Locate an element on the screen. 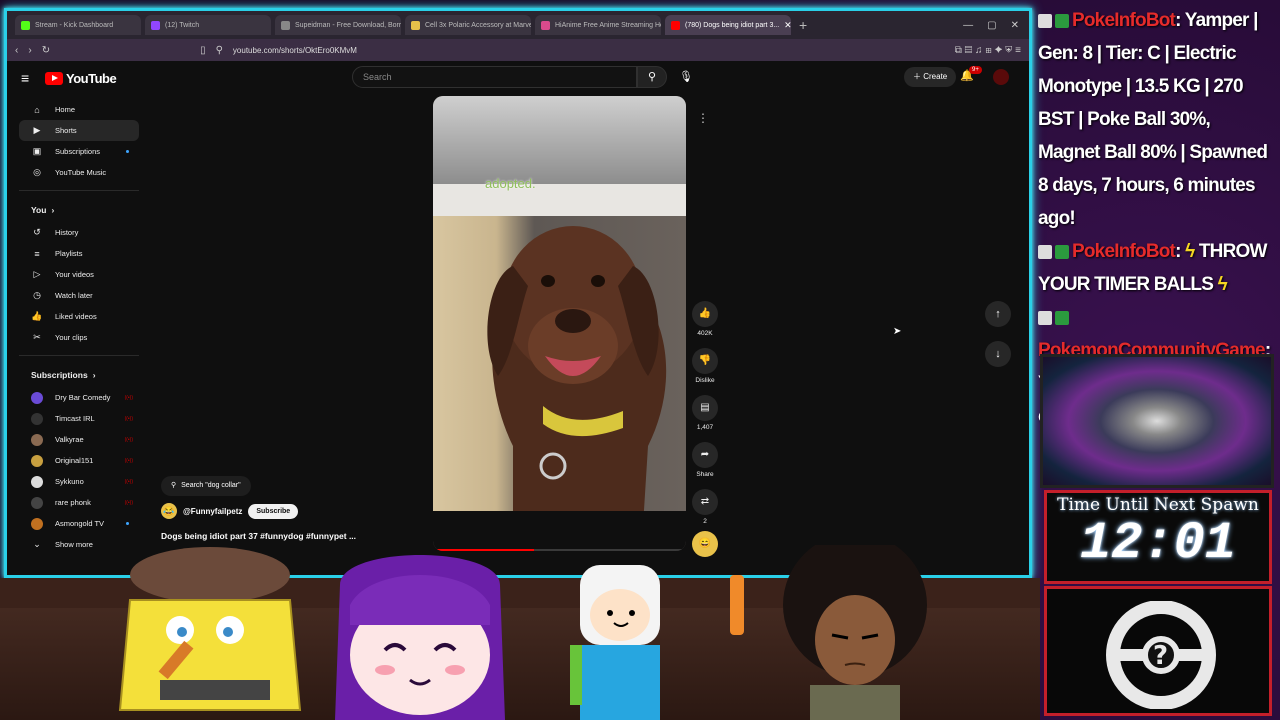  close-window-icon: ✕ is located at coordinates (1015, 25).